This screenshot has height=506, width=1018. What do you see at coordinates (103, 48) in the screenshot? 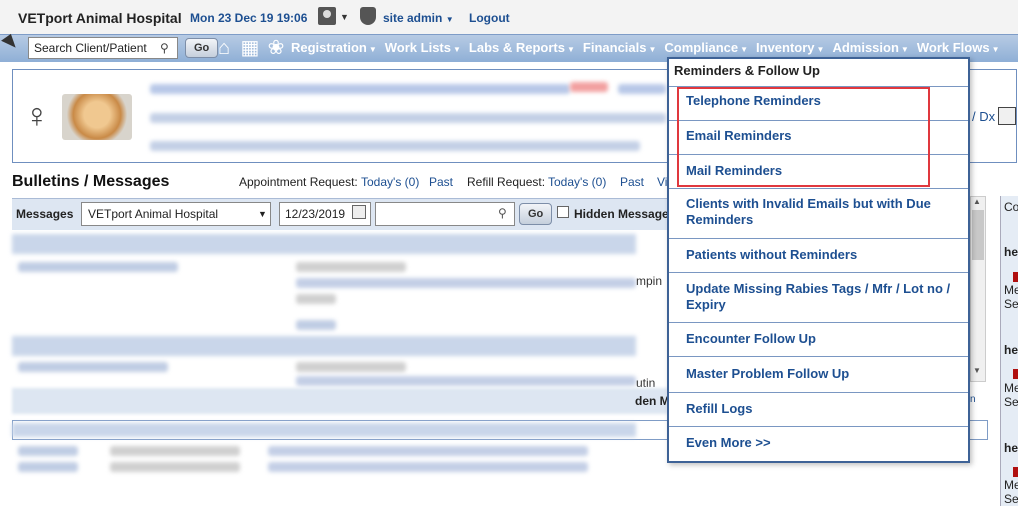
I see `search-client-patient-input: Search Client/Patient` at bounding box center [103, 48].